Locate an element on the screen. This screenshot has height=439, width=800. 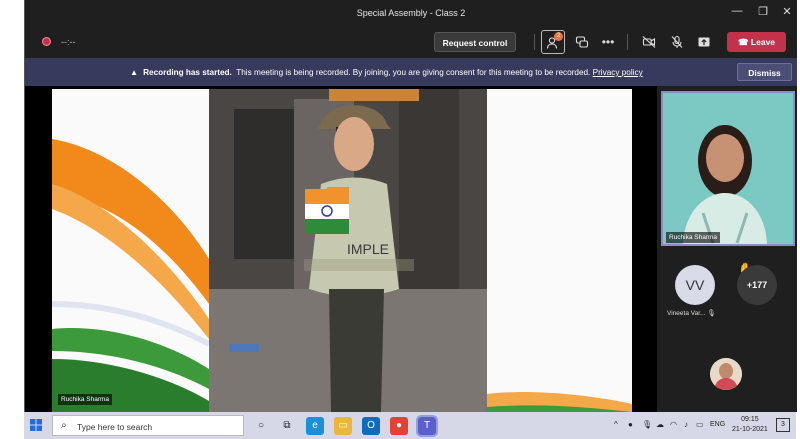
windows-start-icon is located at coordinates (36, 425).